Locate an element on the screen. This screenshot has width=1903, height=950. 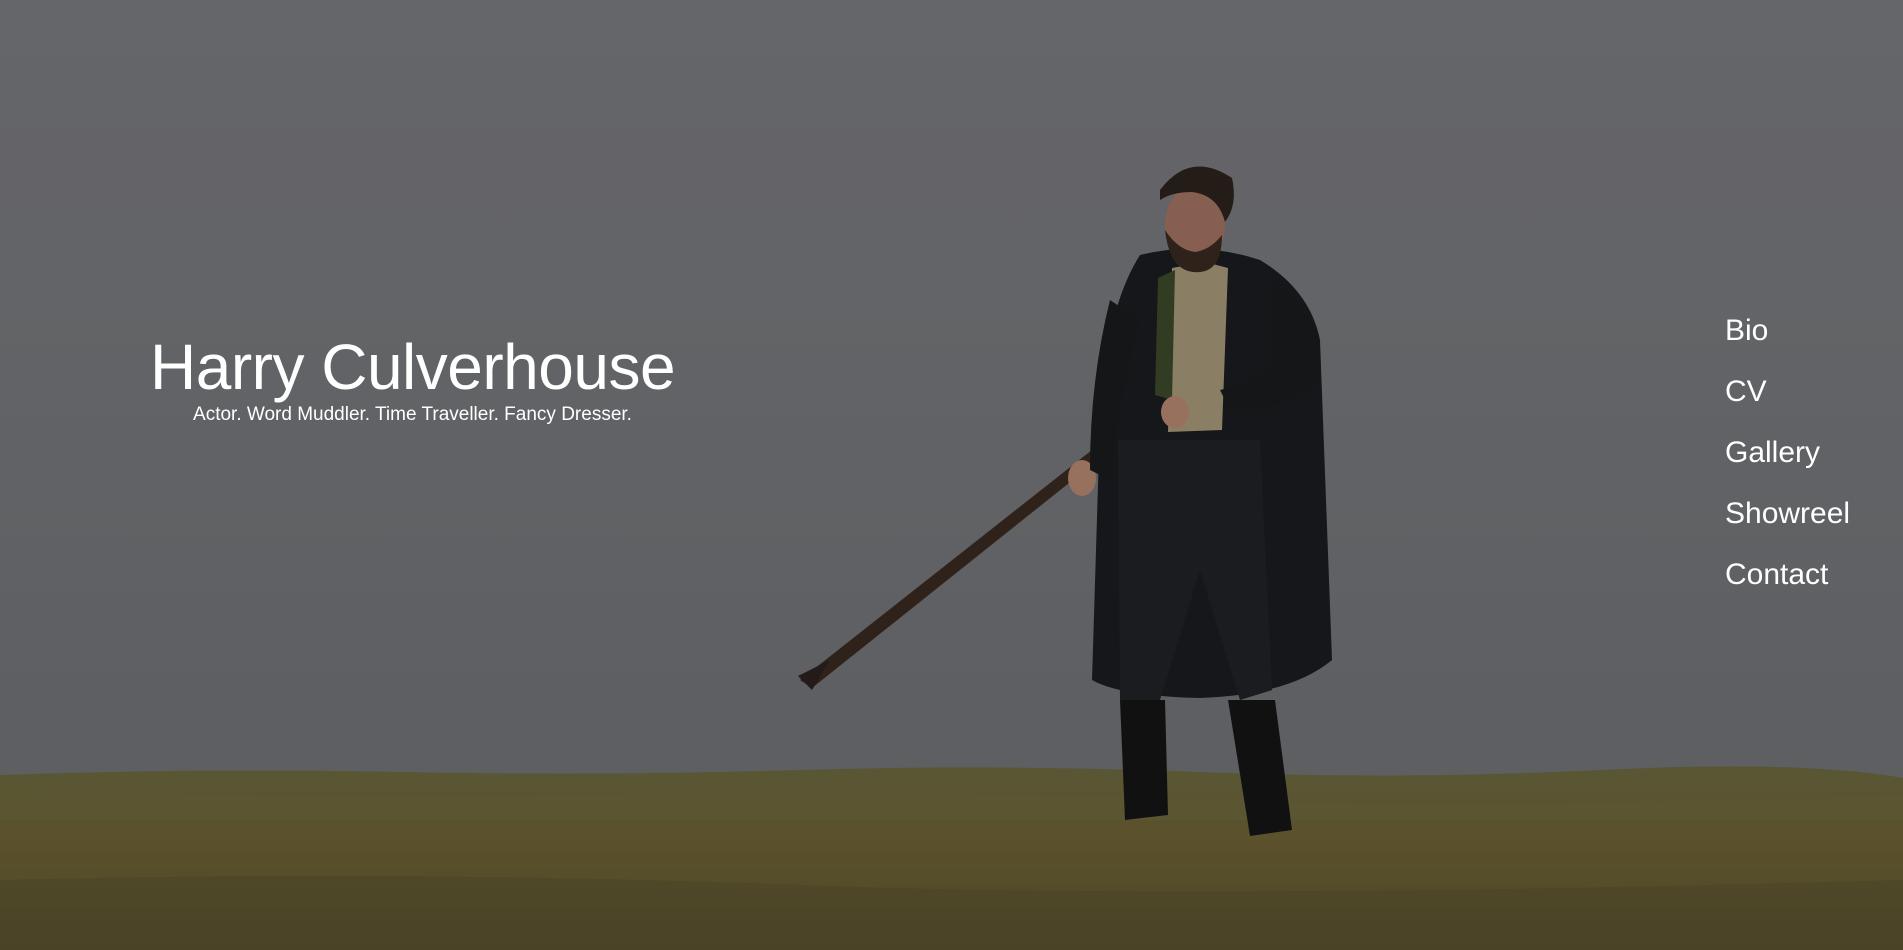
nav-item-gallery: Gallery is located at coordinates (1787, 462).